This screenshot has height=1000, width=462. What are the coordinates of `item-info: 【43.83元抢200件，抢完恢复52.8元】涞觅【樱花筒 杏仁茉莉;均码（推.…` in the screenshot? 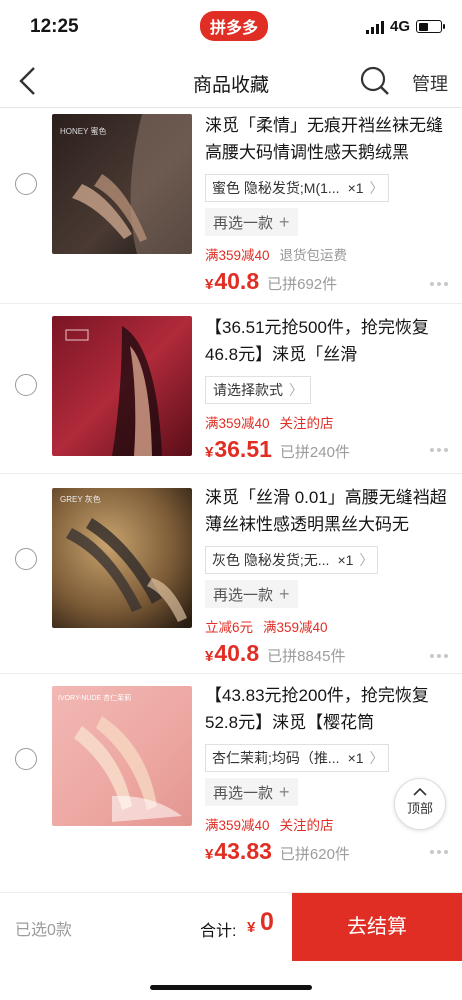 It's located at (330, 773).